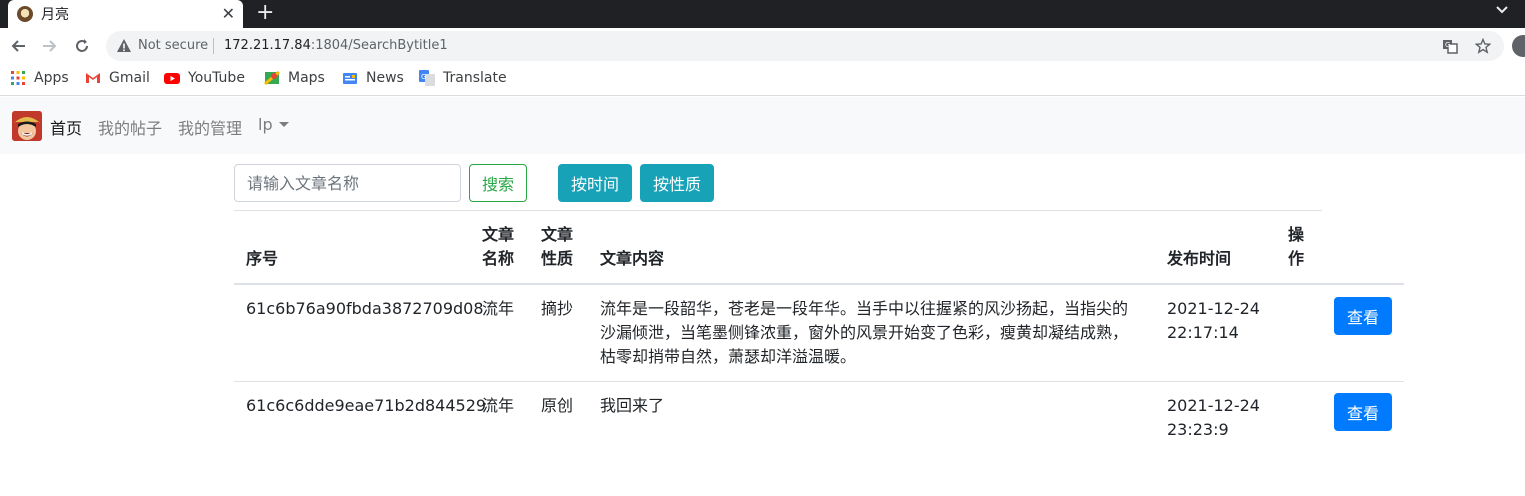  I want to click on cell-content-line1: 我回来了, so click(632, 405).